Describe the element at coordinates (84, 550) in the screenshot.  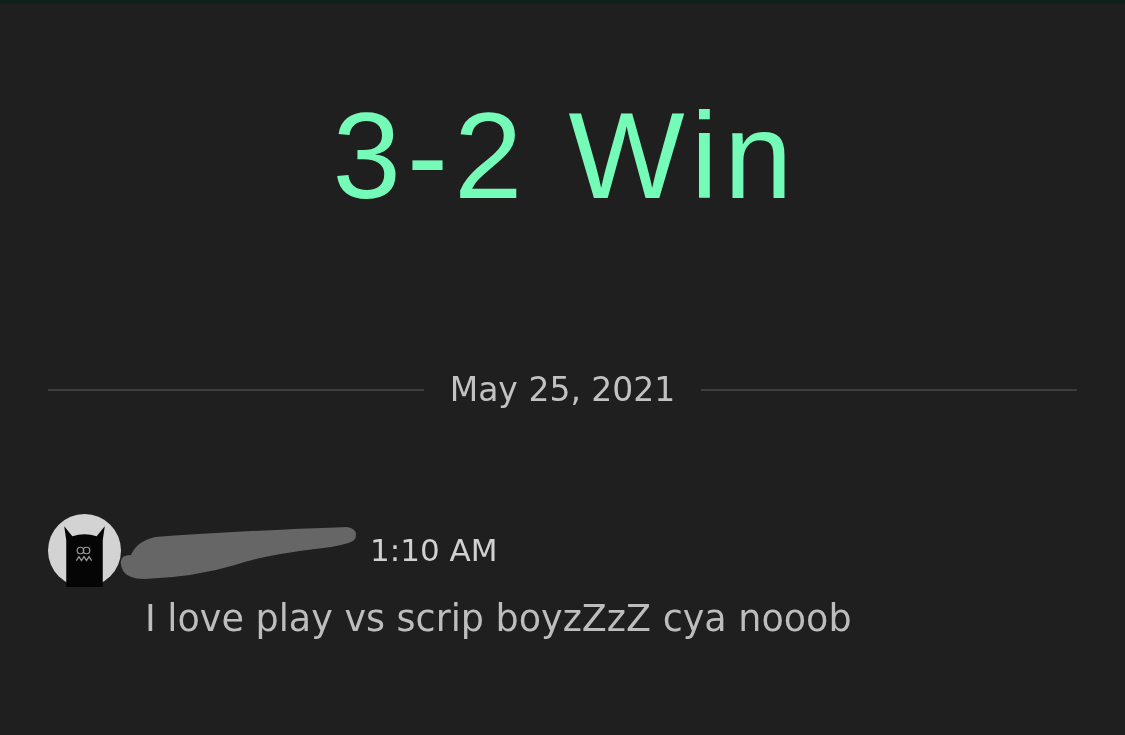
I see `monster-avatar-icon` at that location.